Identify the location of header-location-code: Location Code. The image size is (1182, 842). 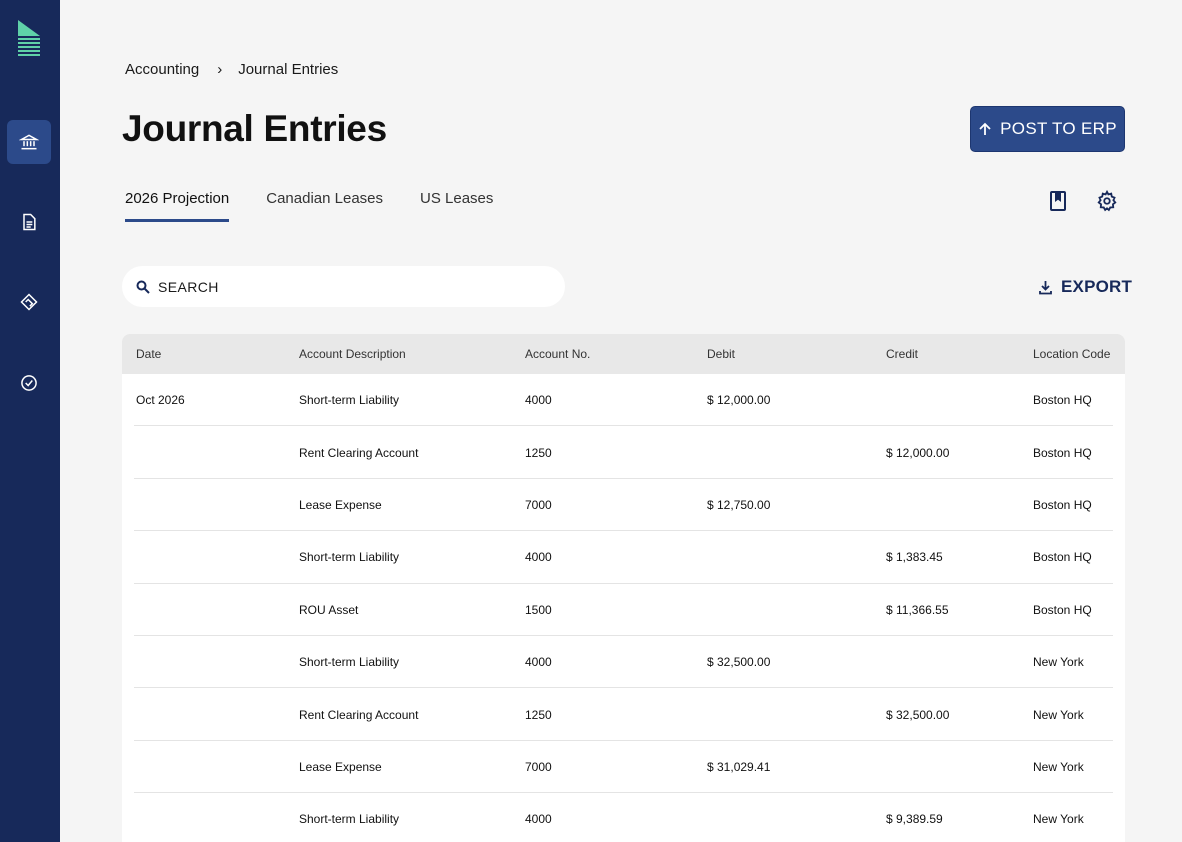
(1071, 354).